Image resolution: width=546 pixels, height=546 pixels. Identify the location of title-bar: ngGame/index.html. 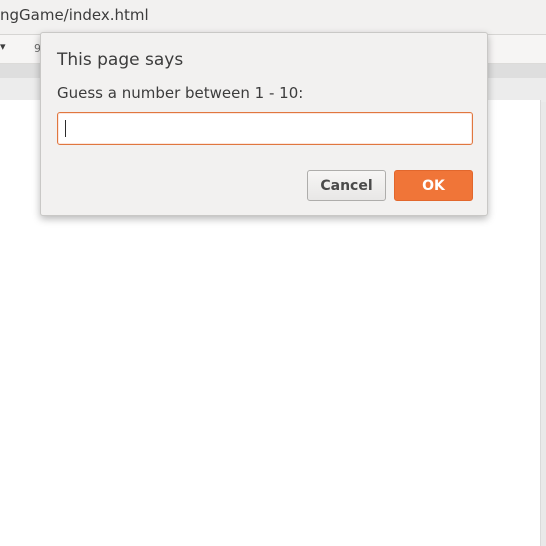
(273, 17).